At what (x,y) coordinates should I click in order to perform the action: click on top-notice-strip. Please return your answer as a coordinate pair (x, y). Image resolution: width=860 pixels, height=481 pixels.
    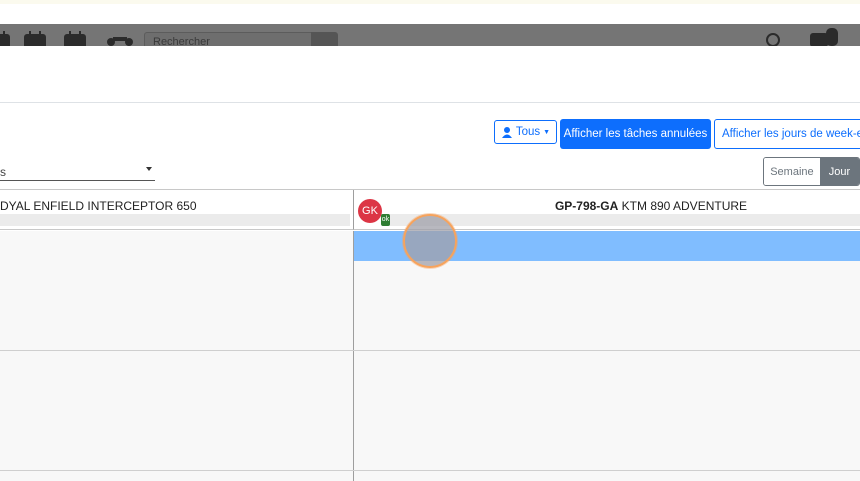
    Looking at the image, I should click on (430, 2).